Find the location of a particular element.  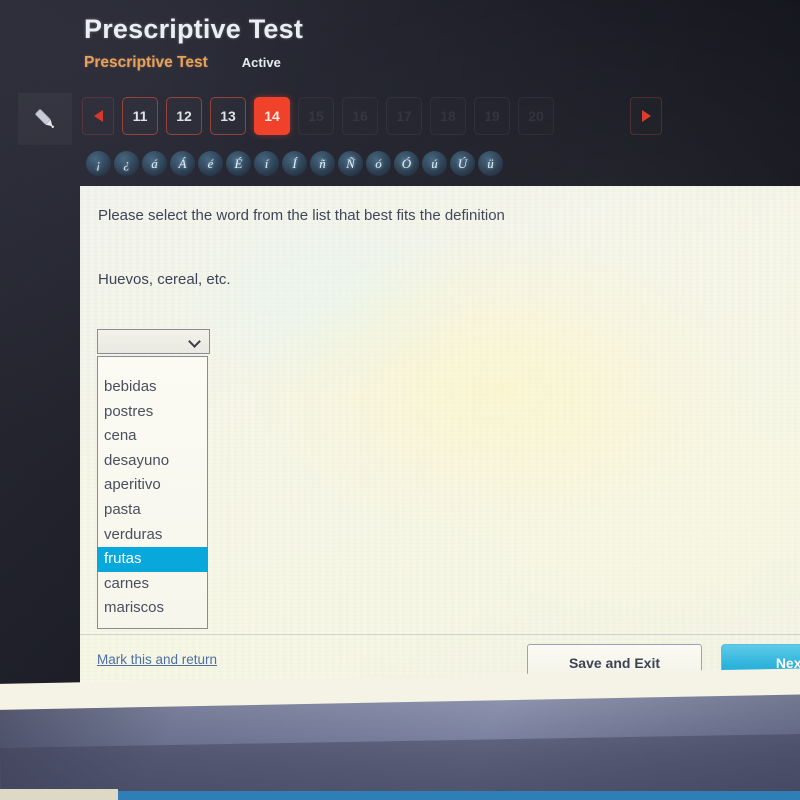

accent-char-inverted-question: ¿ is located at coordinates (126, 163).